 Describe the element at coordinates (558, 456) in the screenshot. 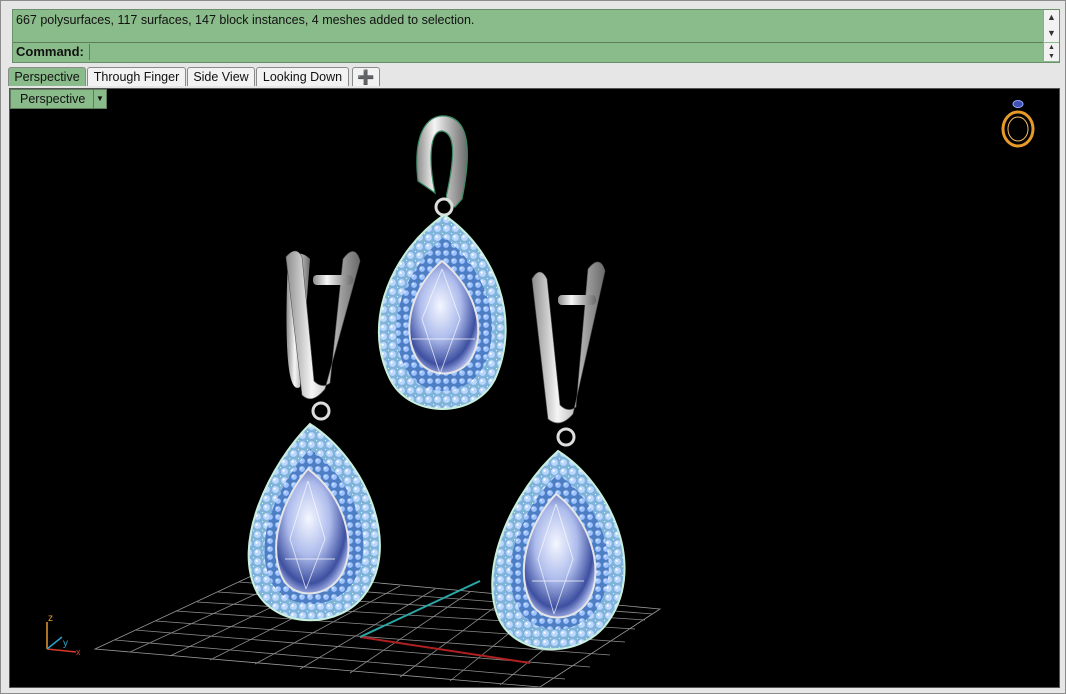

I see `right-earring` at that location.